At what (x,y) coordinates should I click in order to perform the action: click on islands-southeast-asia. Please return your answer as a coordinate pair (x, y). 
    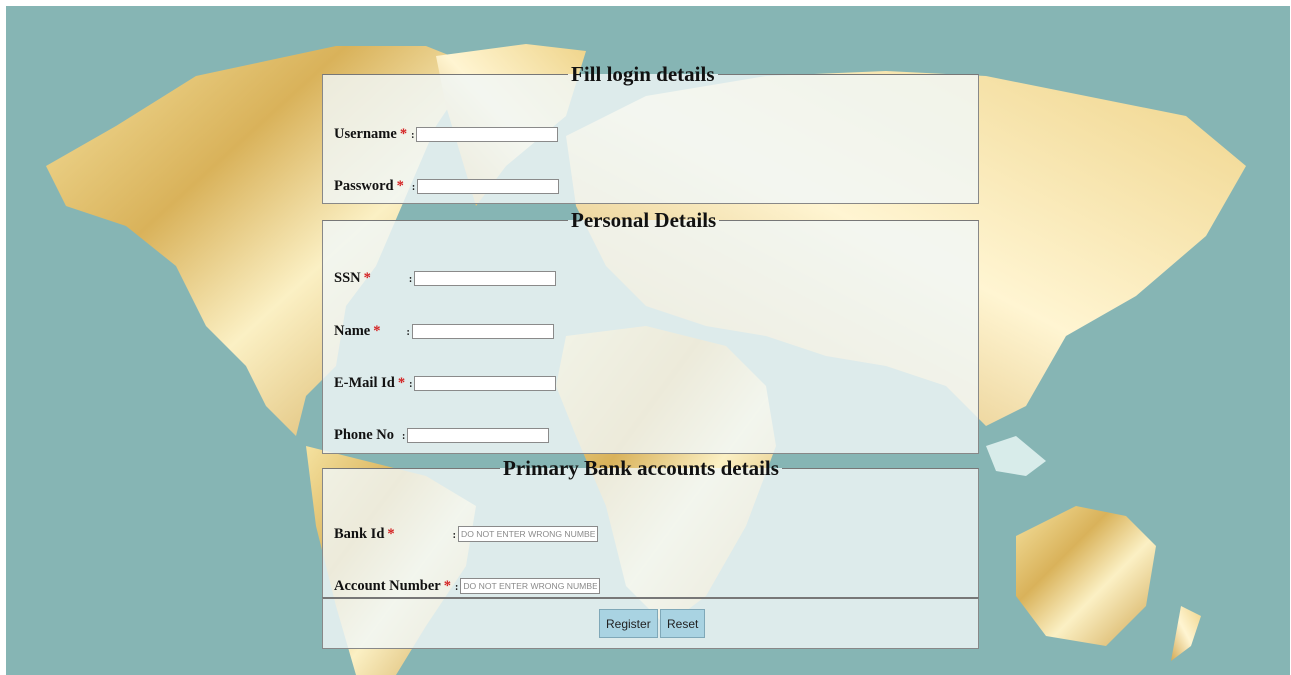
    Looking at the image, I should click on (1016, 456).